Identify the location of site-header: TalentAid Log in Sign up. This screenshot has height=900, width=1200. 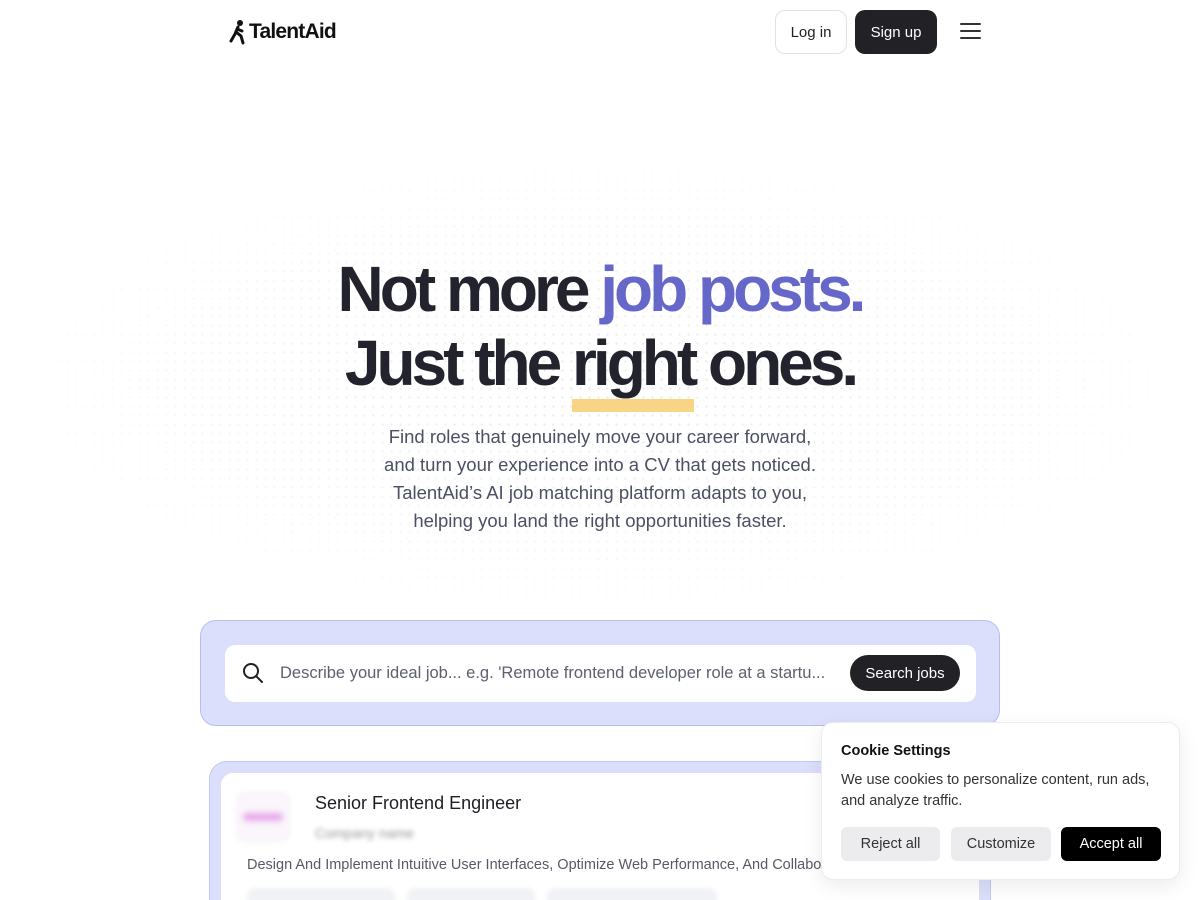
(600, 32).